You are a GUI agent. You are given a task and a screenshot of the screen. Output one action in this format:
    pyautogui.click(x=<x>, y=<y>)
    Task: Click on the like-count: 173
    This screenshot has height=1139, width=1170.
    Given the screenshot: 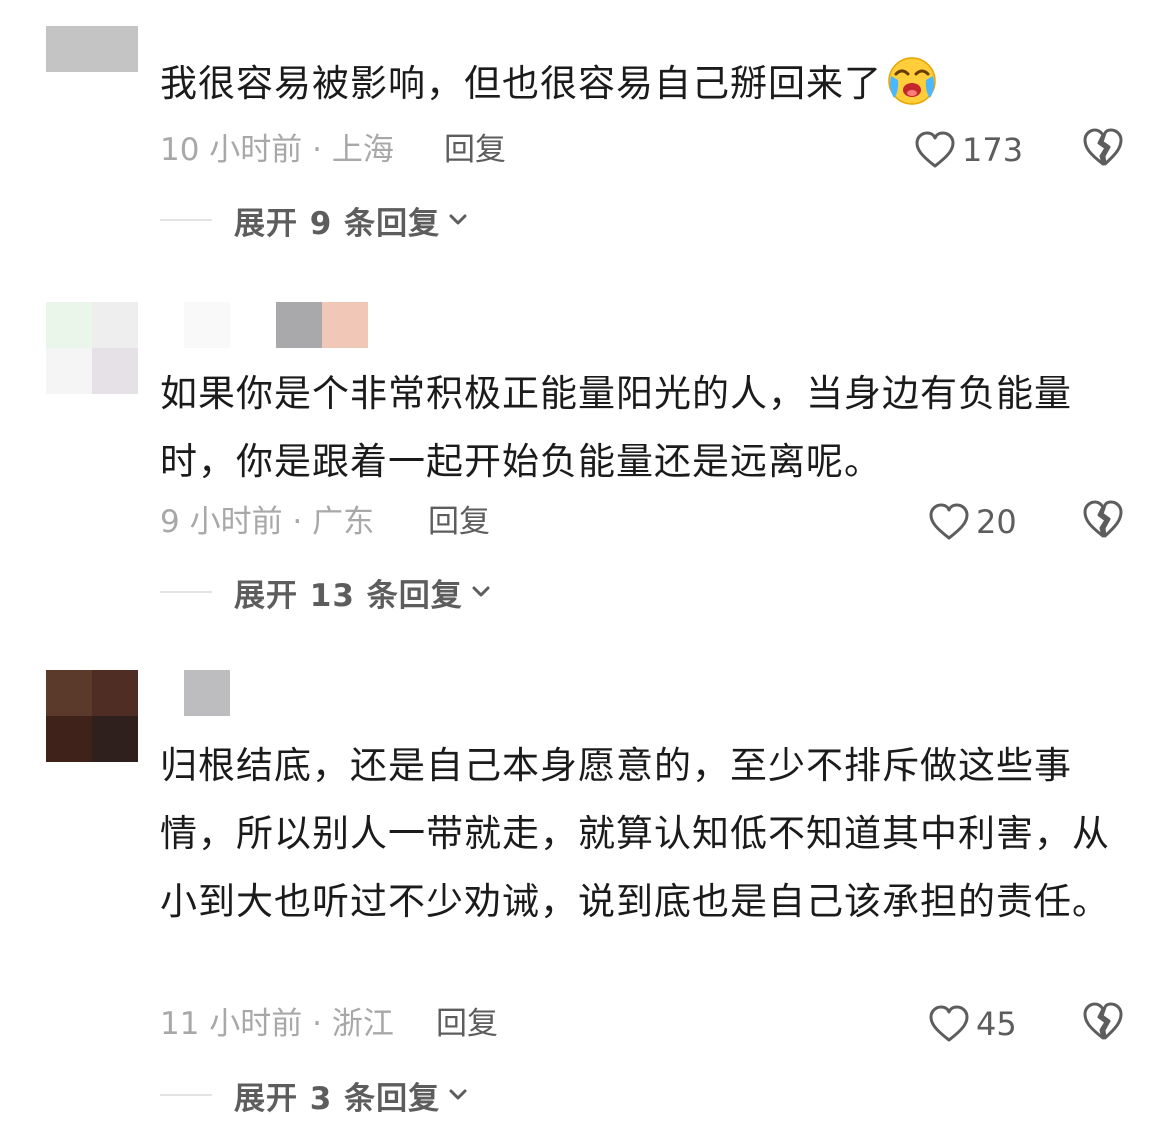 What is the action you would take?
    pyautogui.click(x=993, y=150)
    